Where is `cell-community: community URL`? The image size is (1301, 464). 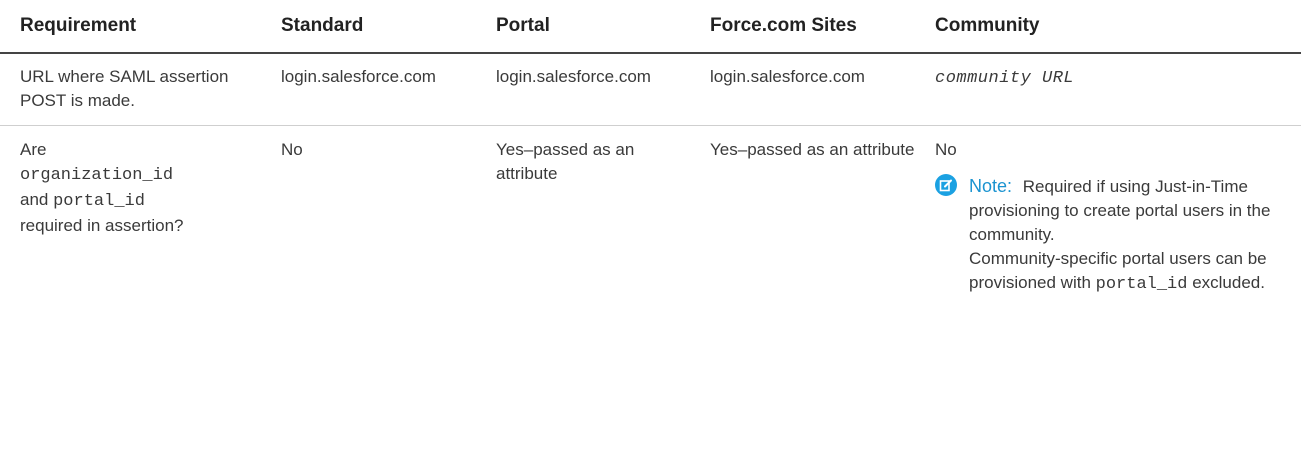 cell-community: community URL is located at coordinates (1113, 89).